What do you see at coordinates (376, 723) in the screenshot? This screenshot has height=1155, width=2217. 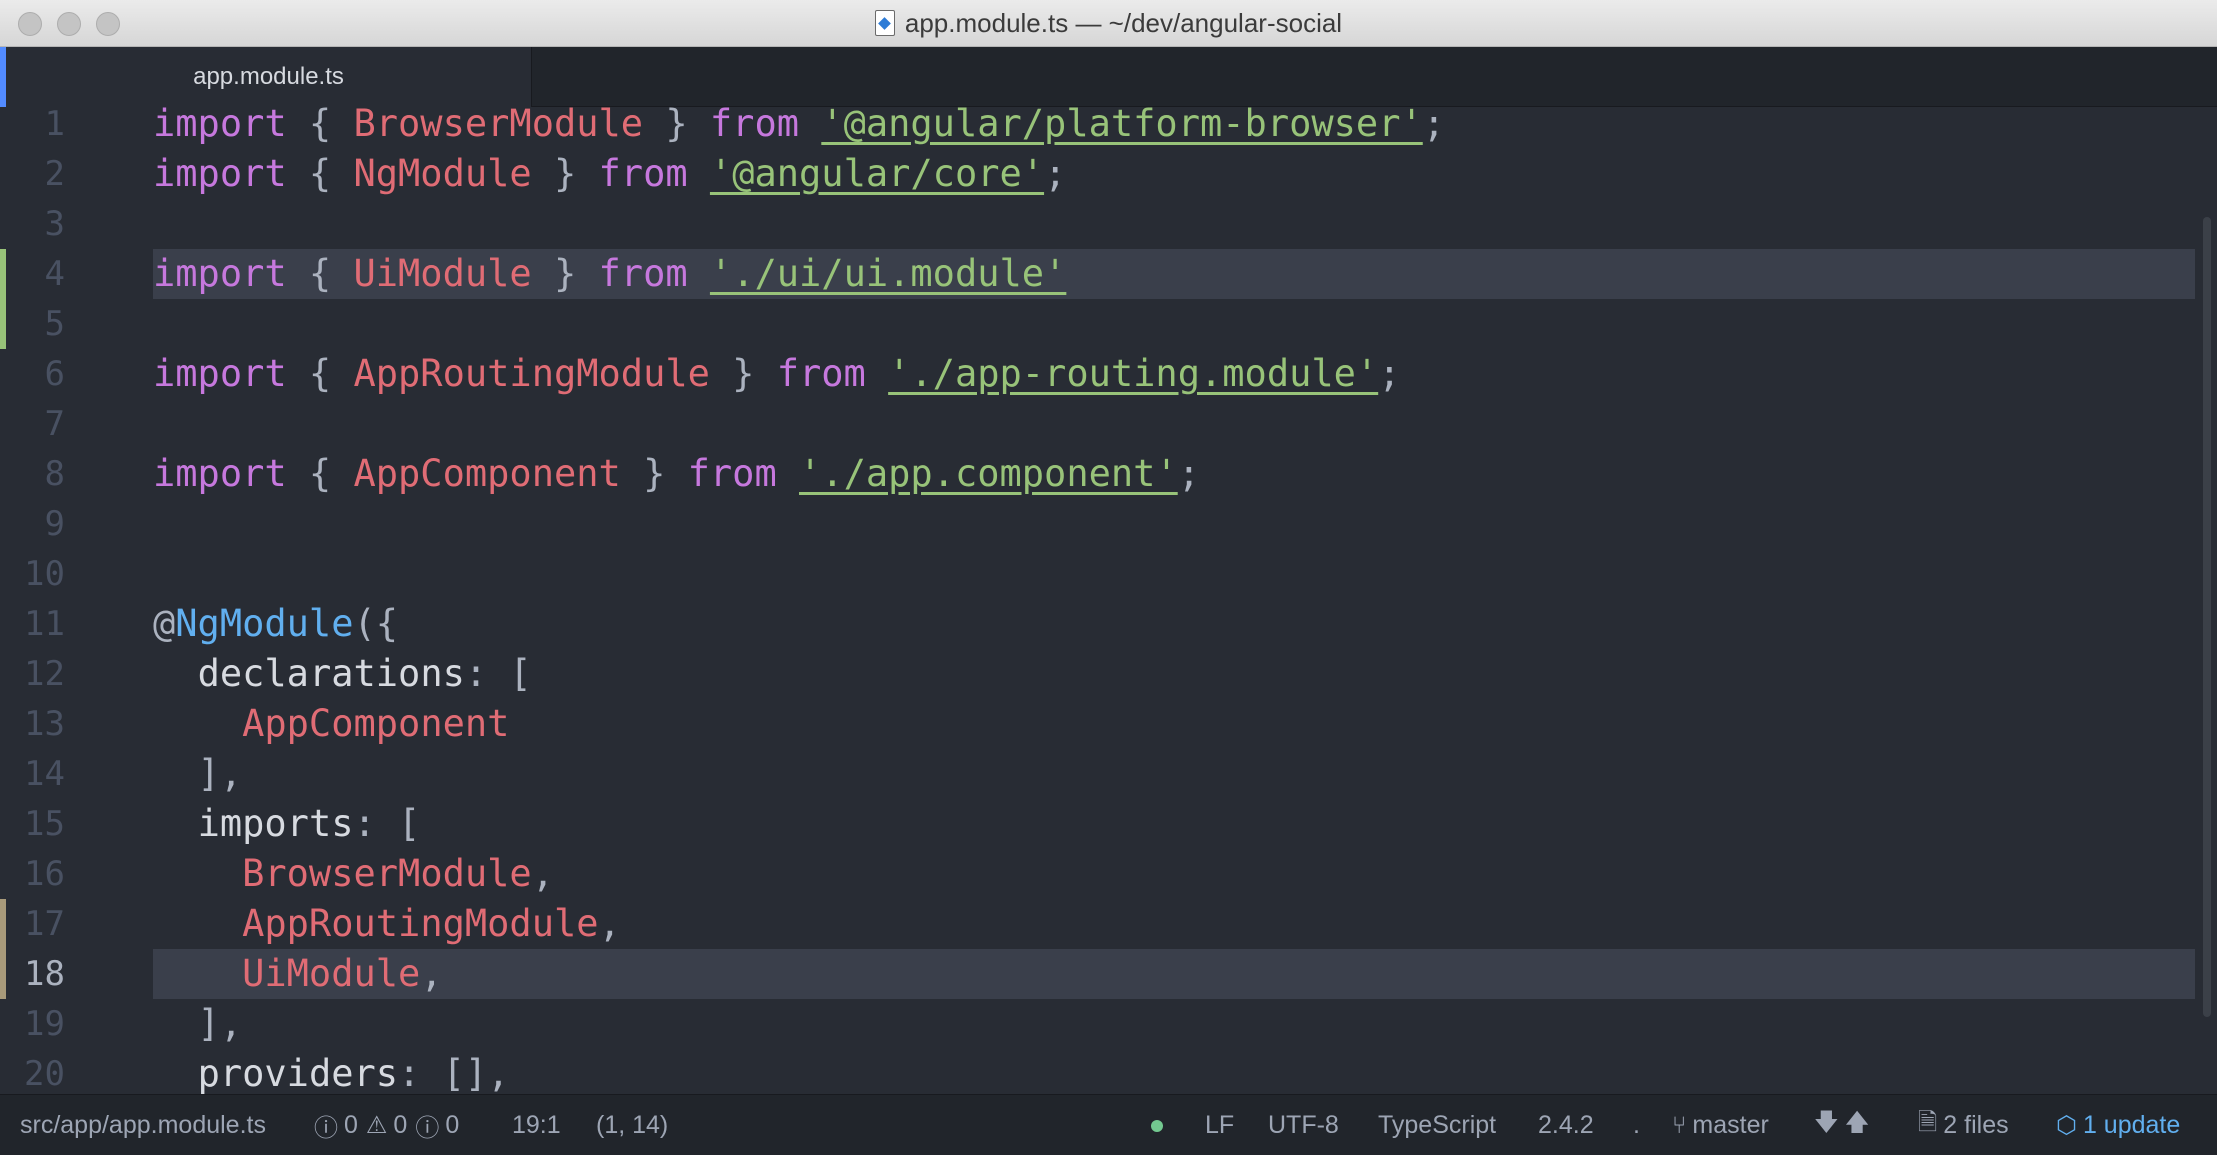 I see `code-token: AppComponent` at bounding box center [376, 723].